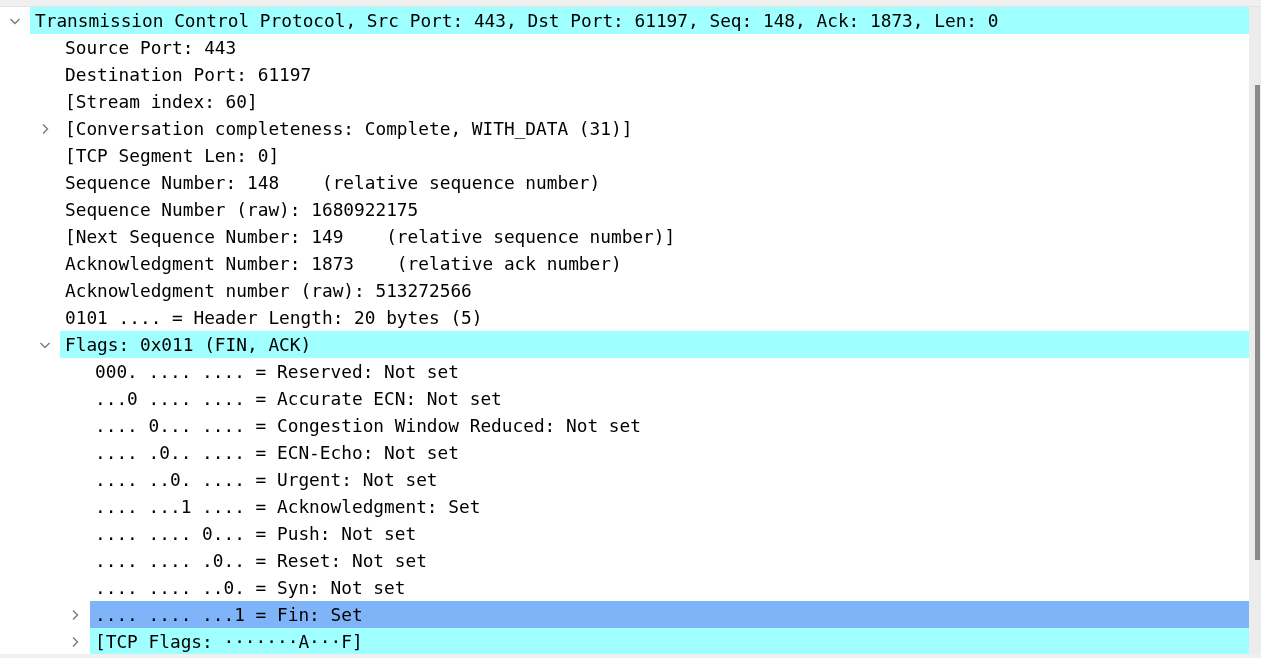  What do you see at coordinates (669, 398) in the screenshot?
I see `tree-item: ...0 .... .... = Accurate ECN: Not set` at bounding box center [669, 398].